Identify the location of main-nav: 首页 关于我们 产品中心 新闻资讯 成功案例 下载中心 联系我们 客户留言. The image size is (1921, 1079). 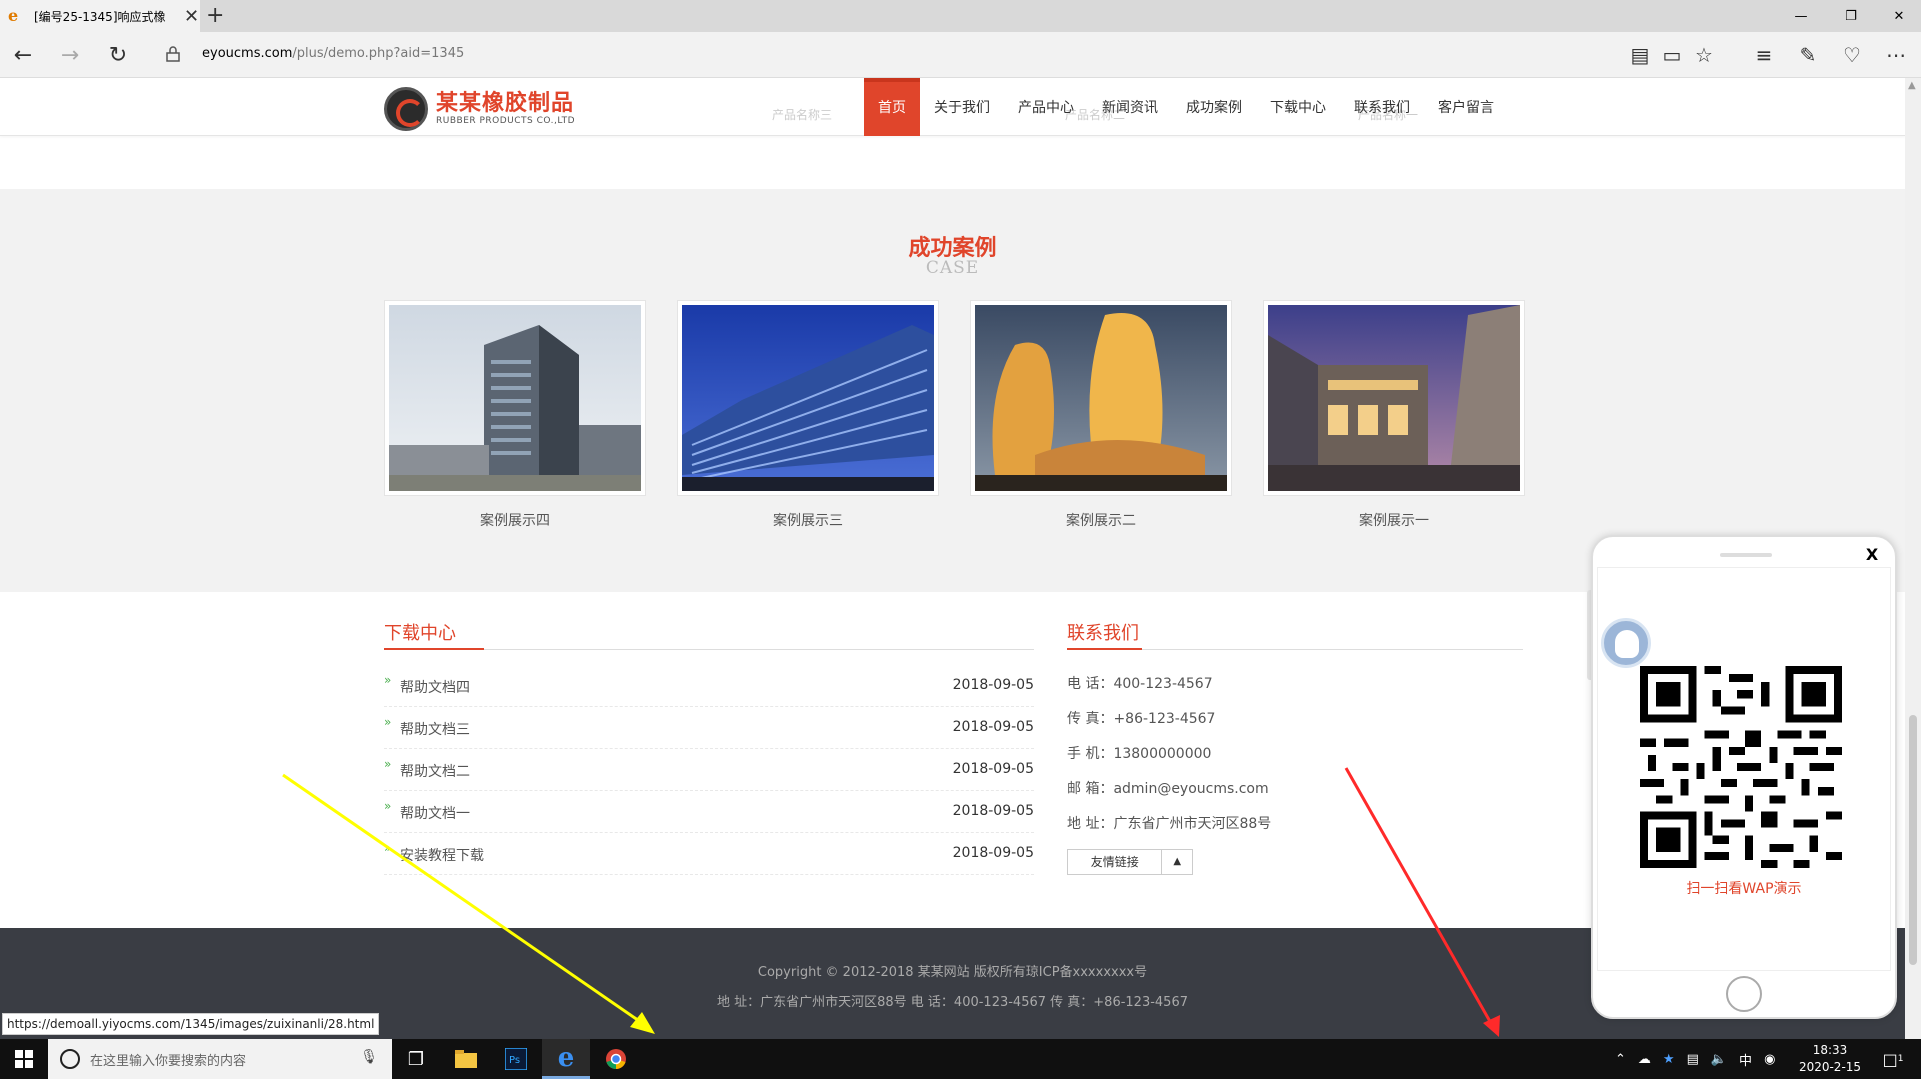
(1186, 107).